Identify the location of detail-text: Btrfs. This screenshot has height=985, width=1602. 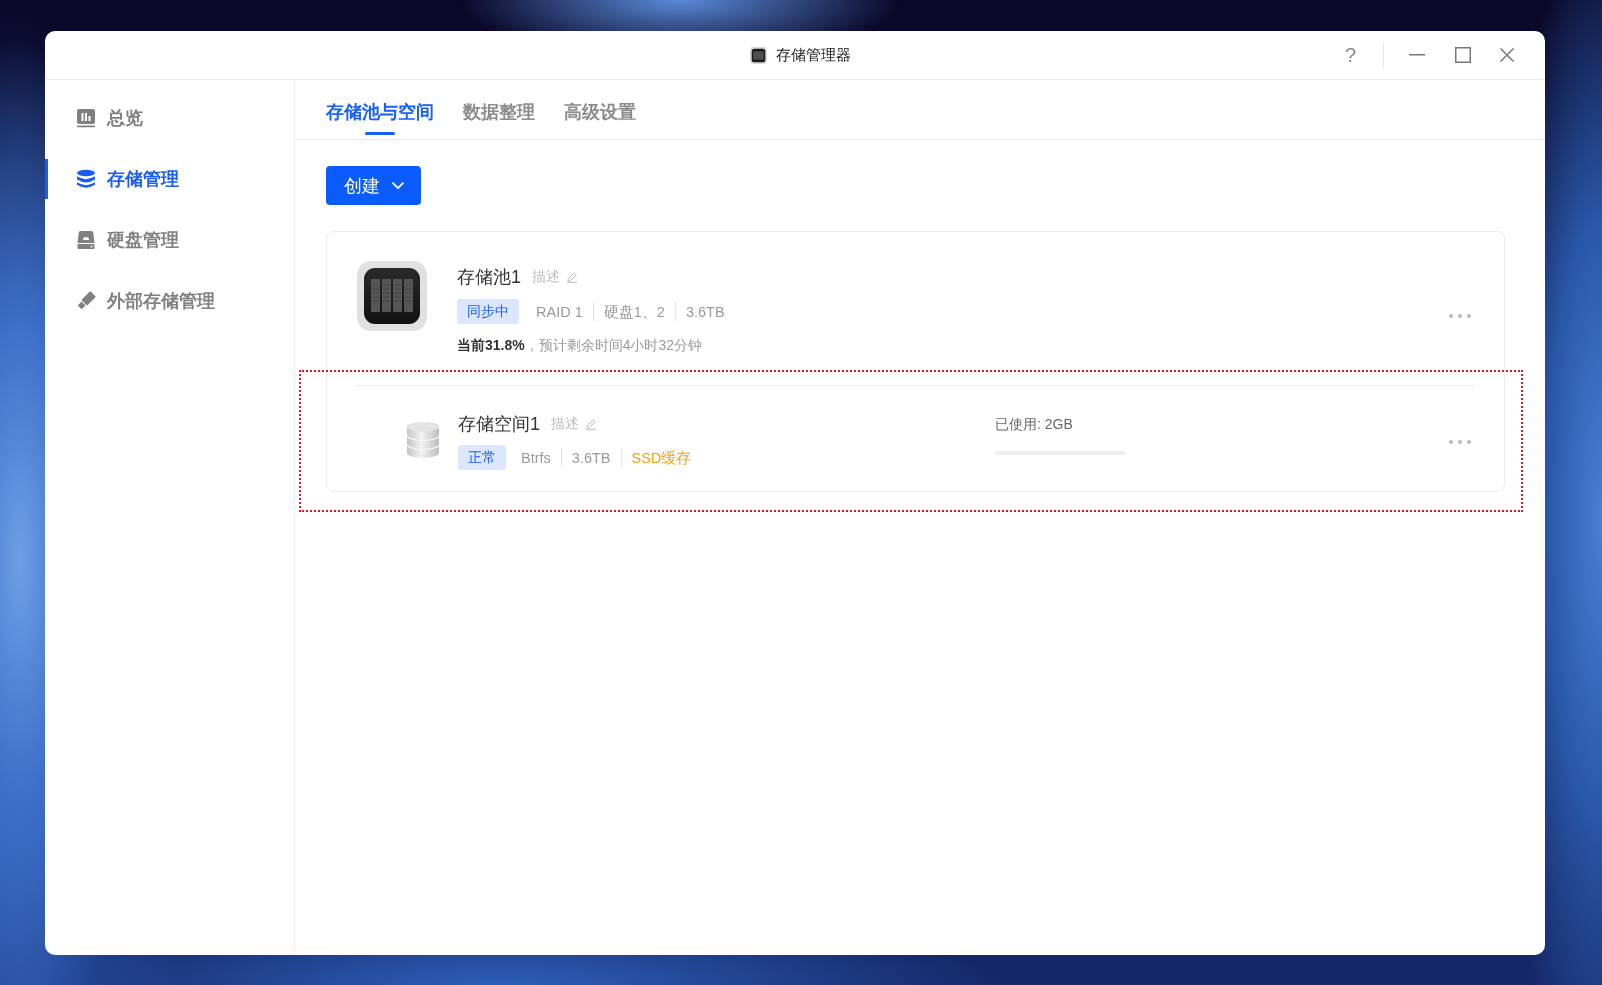
(536, 457).